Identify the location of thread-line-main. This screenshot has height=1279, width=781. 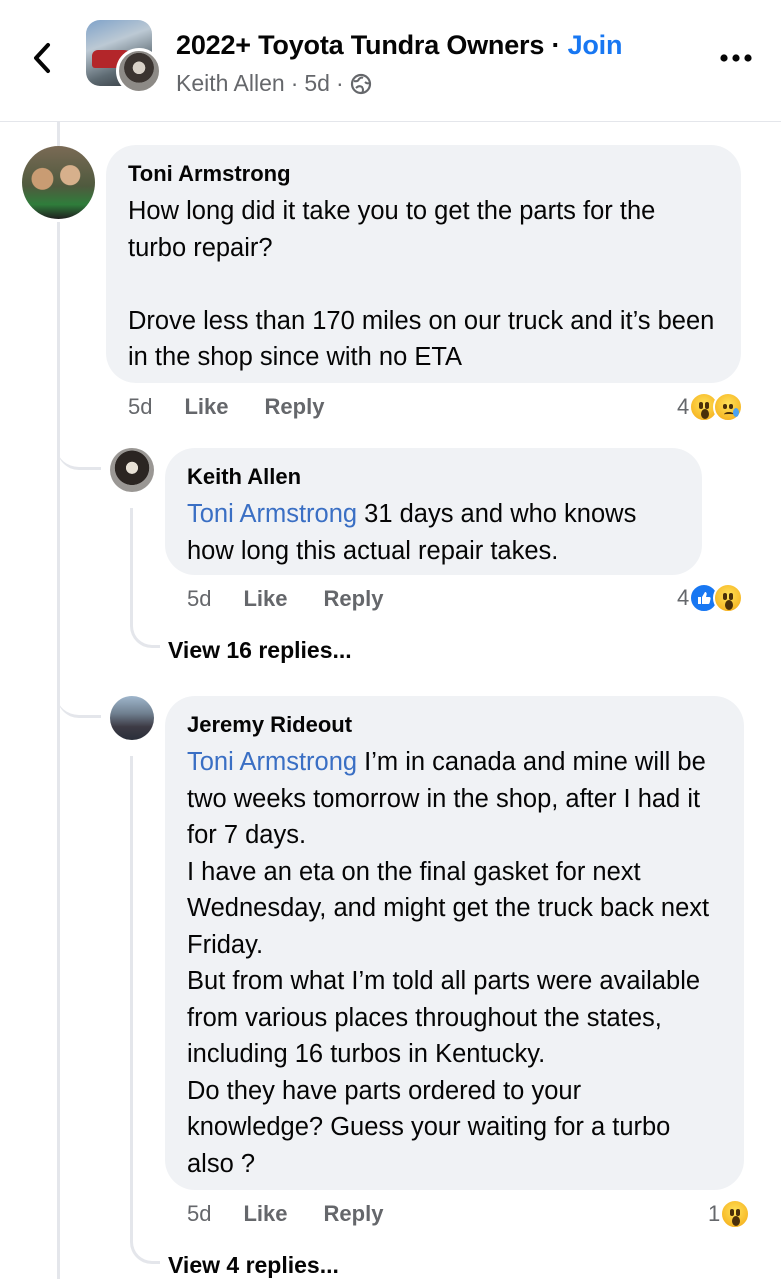
(58, 750).